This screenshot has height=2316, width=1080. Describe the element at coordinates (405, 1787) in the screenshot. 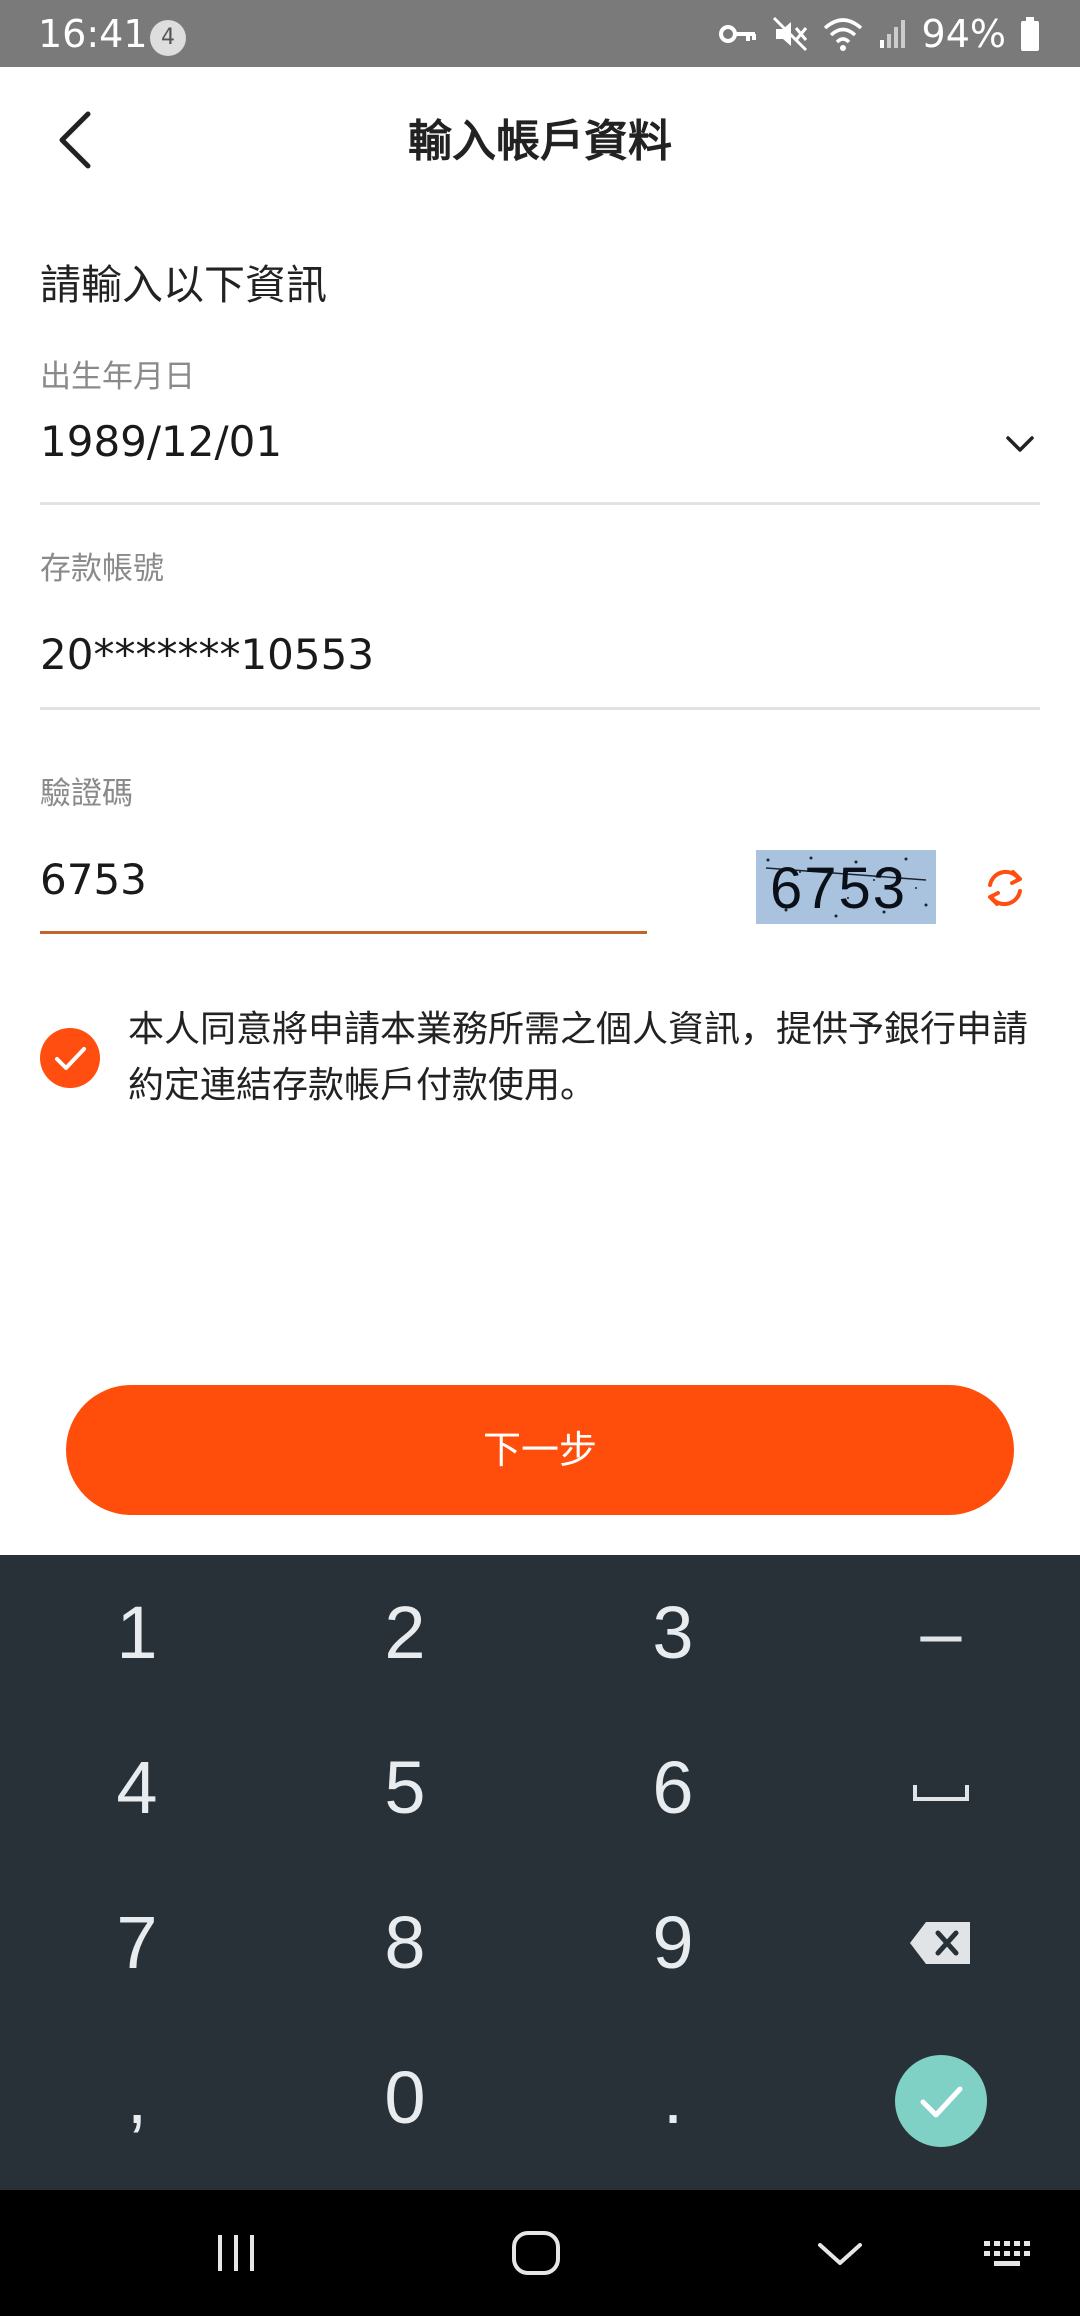

I see `key-5: 5` at that location.